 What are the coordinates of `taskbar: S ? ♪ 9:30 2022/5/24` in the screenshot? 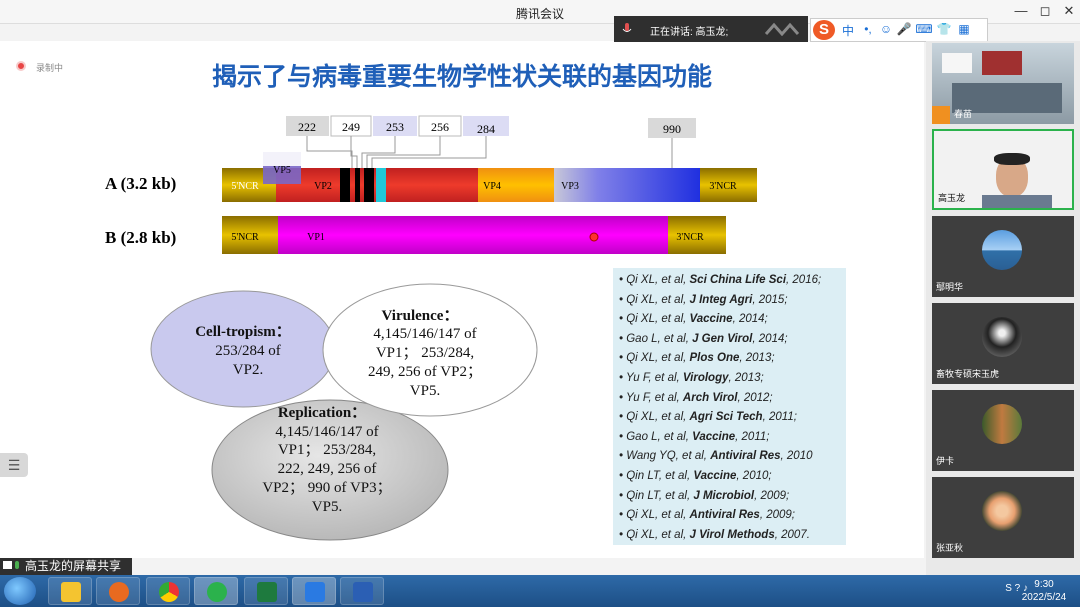 It's located at (540, 591).